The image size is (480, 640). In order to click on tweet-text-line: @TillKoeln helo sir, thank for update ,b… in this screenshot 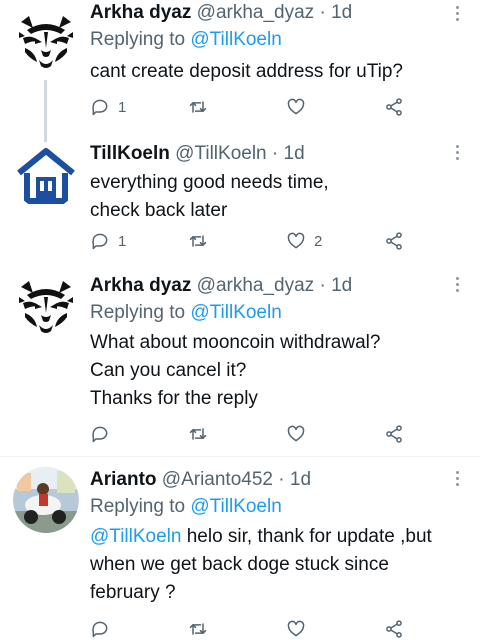, I will do `click(274, 537)`.